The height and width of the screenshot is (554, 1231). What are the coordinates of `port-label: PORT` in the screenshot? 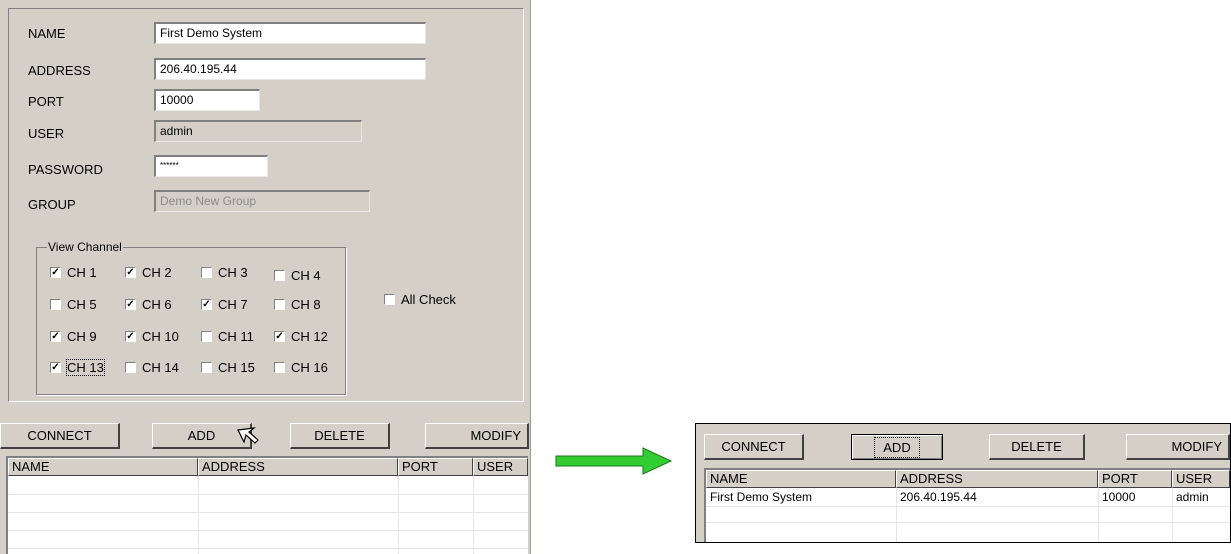 It's located at (46, 101).